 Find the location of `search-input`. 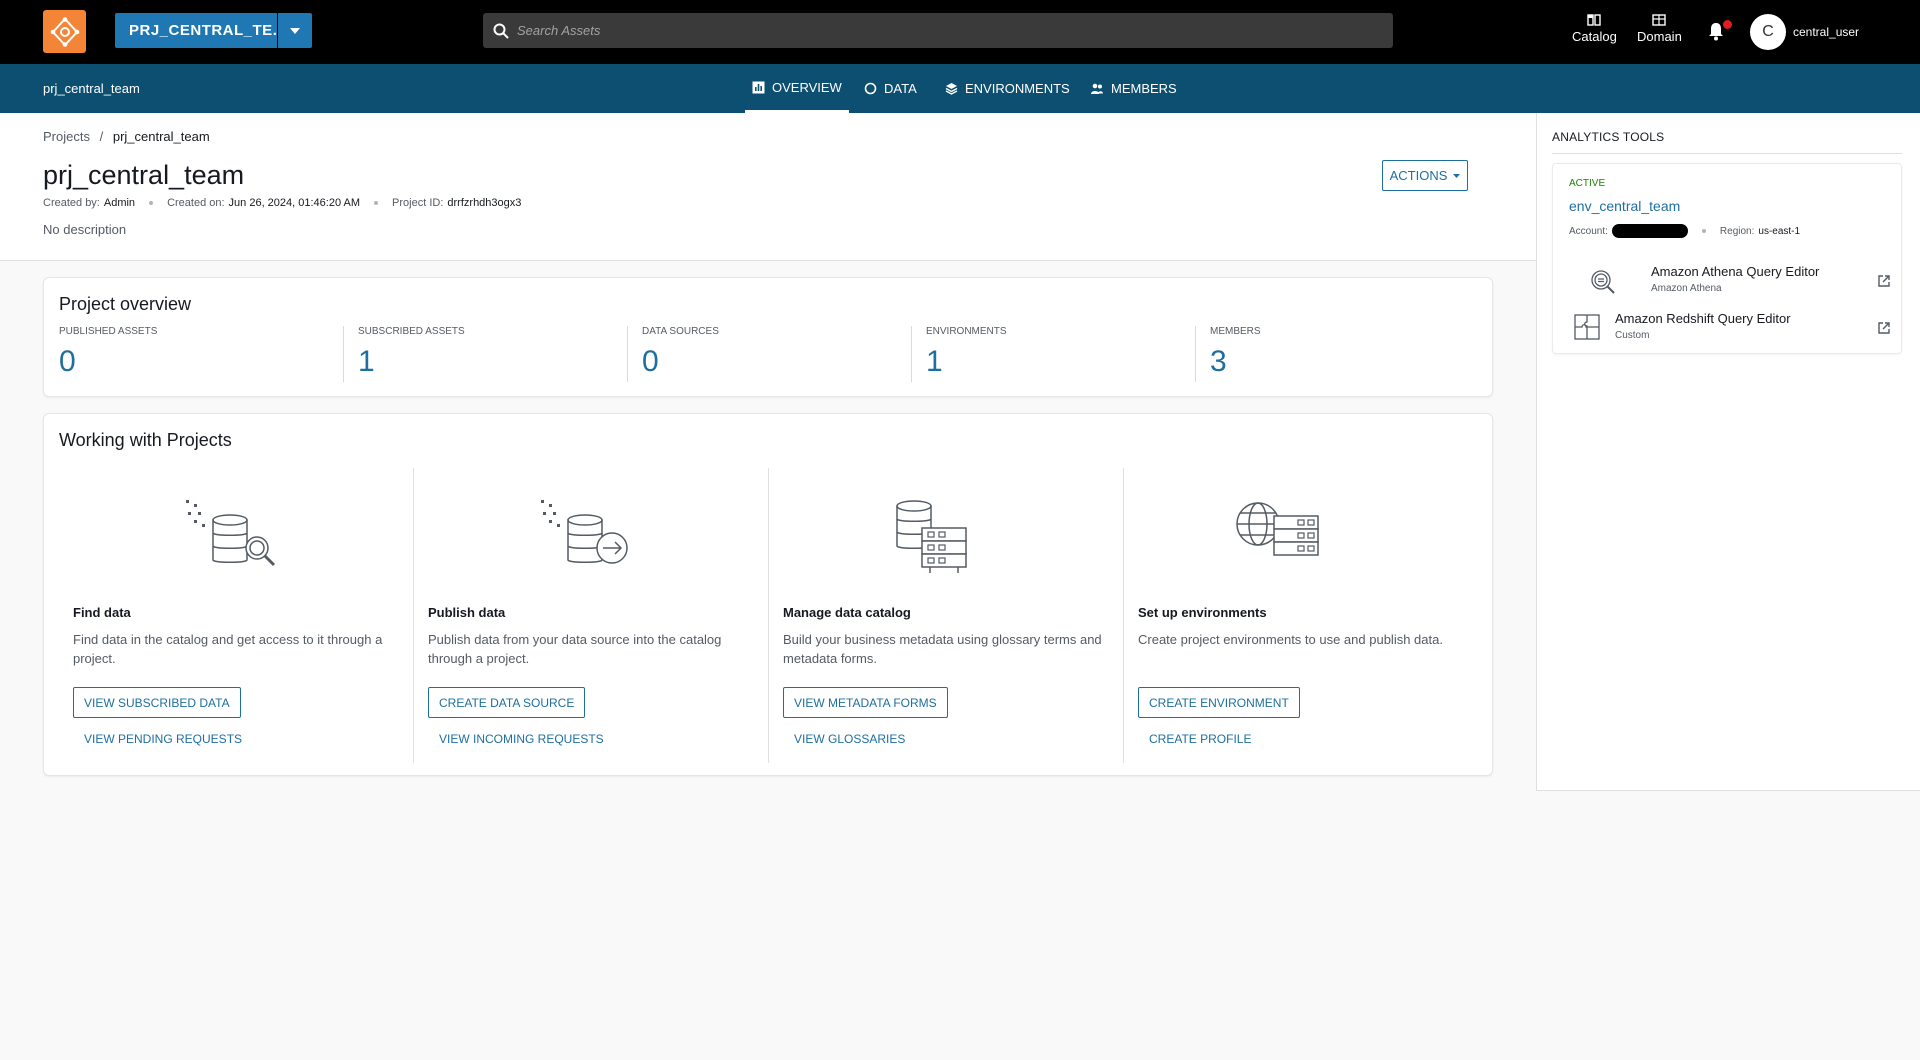

search-input is located at coordinates (947, 30).